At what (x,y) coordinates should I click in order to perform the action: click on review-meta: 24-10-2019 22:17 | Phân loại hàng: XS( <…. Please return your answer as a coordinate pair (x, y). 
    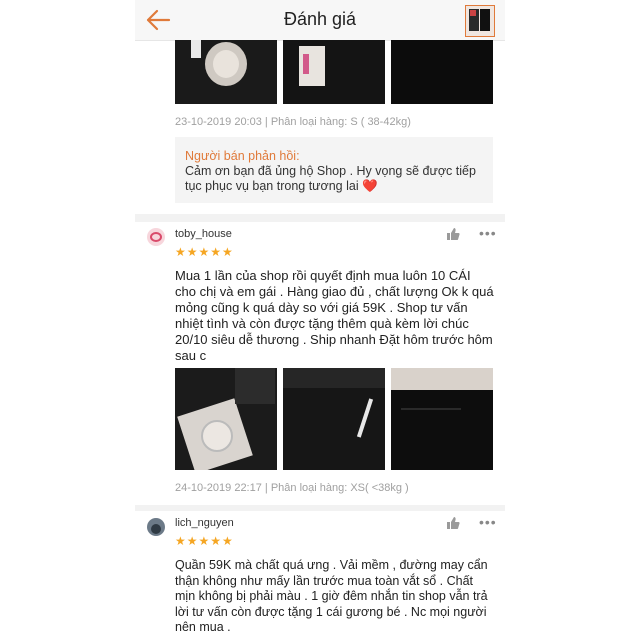
    Looking at the image, I should click on (292, 488).